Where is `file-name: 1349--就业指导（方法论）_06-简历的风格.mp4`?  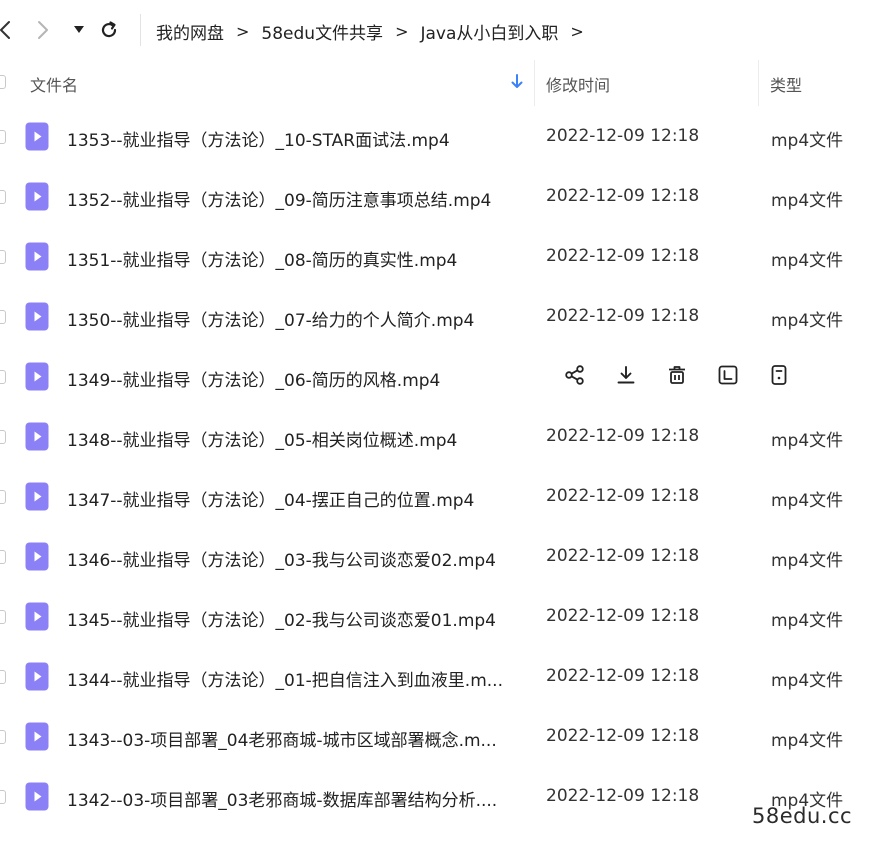
file-name: 1349--就业指导（方法论）_06-简历的风格.mp4 is located at coordinates (254, 381).